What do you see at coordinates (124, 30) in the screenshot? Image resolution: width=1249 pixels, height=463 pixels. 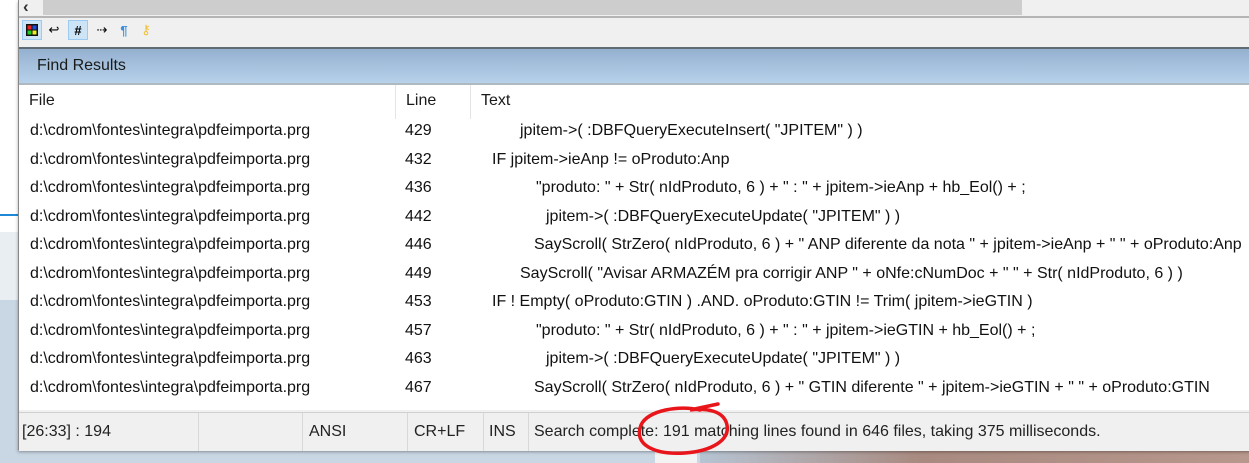 I see `pilcrow-icon: ¶` at bounding box center [124, 30].